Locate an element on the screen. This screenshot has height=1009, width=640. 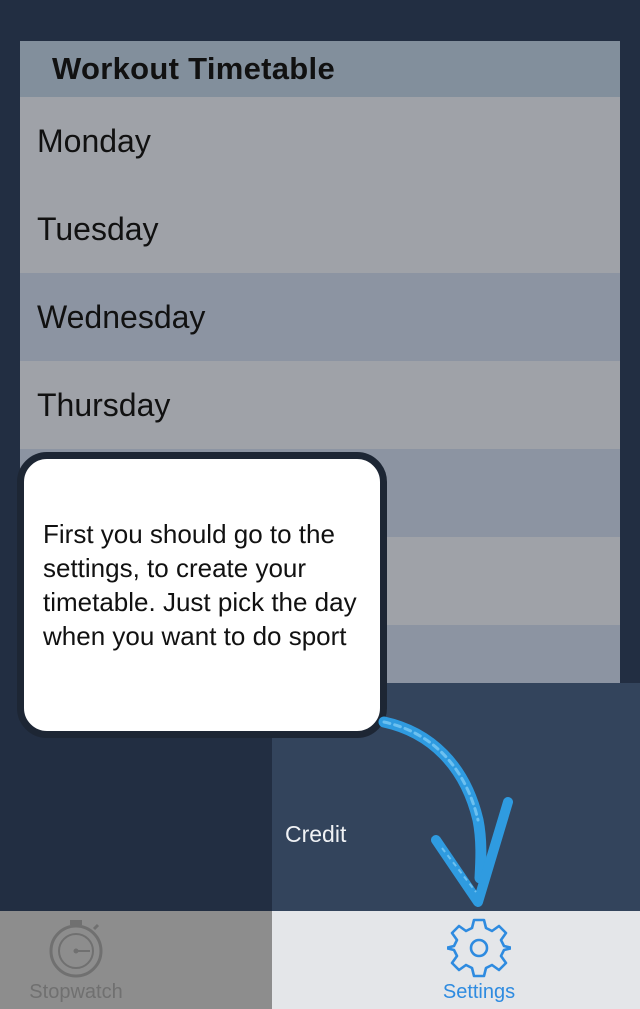
day-row-wednesday: Wednesday is located at coordinates (320, 317).